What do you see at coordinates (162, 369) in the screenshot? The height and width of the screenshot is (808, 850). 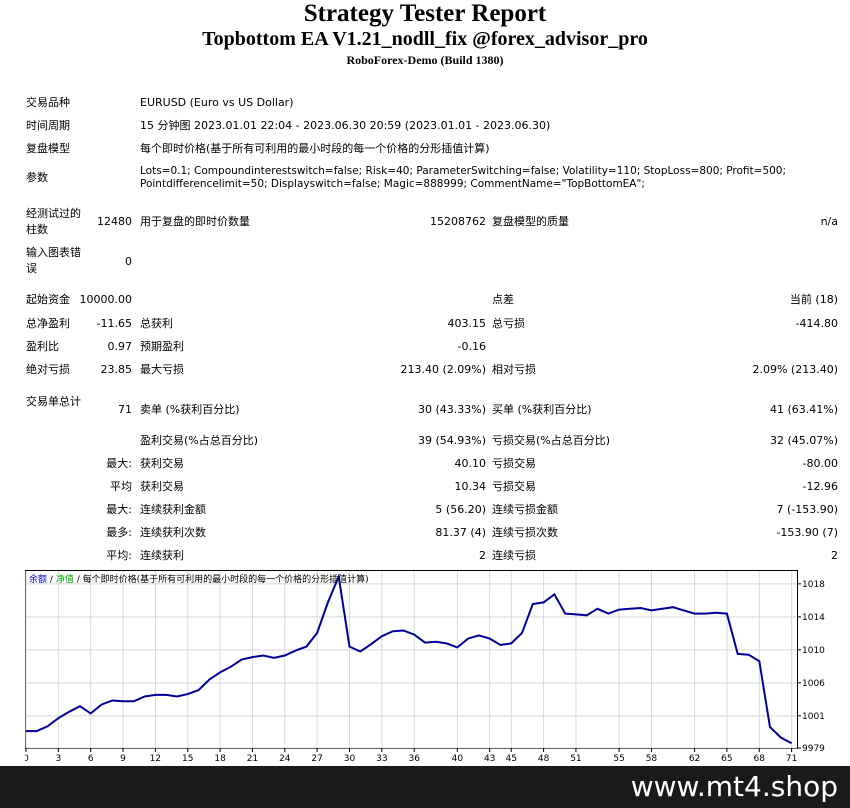 I see `max-drawdown-label: 最大亏损` at bounding box center [162, 369].